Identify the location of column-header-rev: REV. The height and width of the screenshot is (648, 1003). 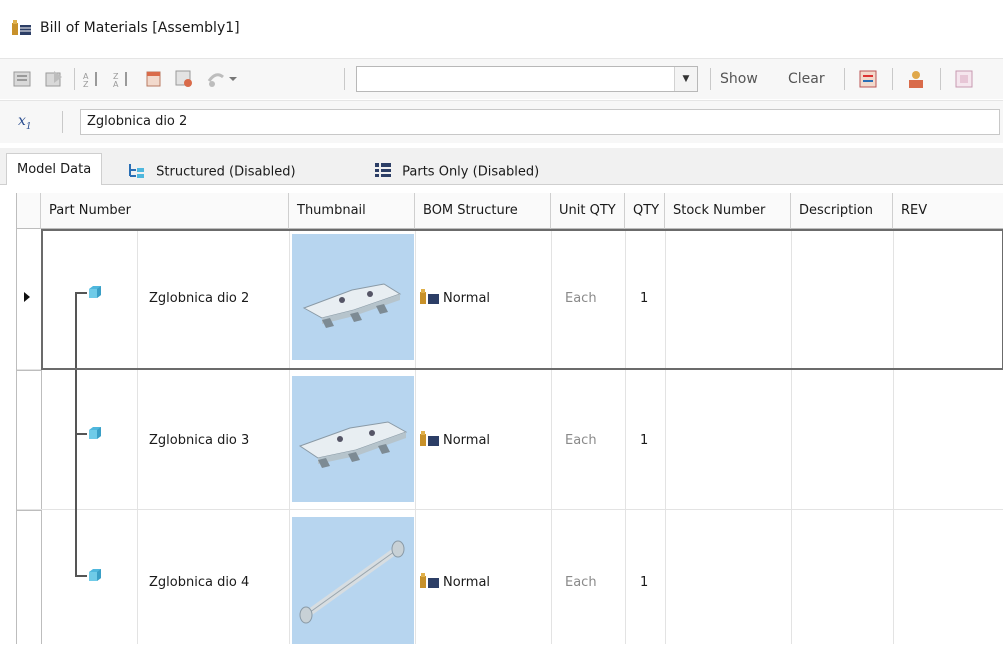
(948, 211).